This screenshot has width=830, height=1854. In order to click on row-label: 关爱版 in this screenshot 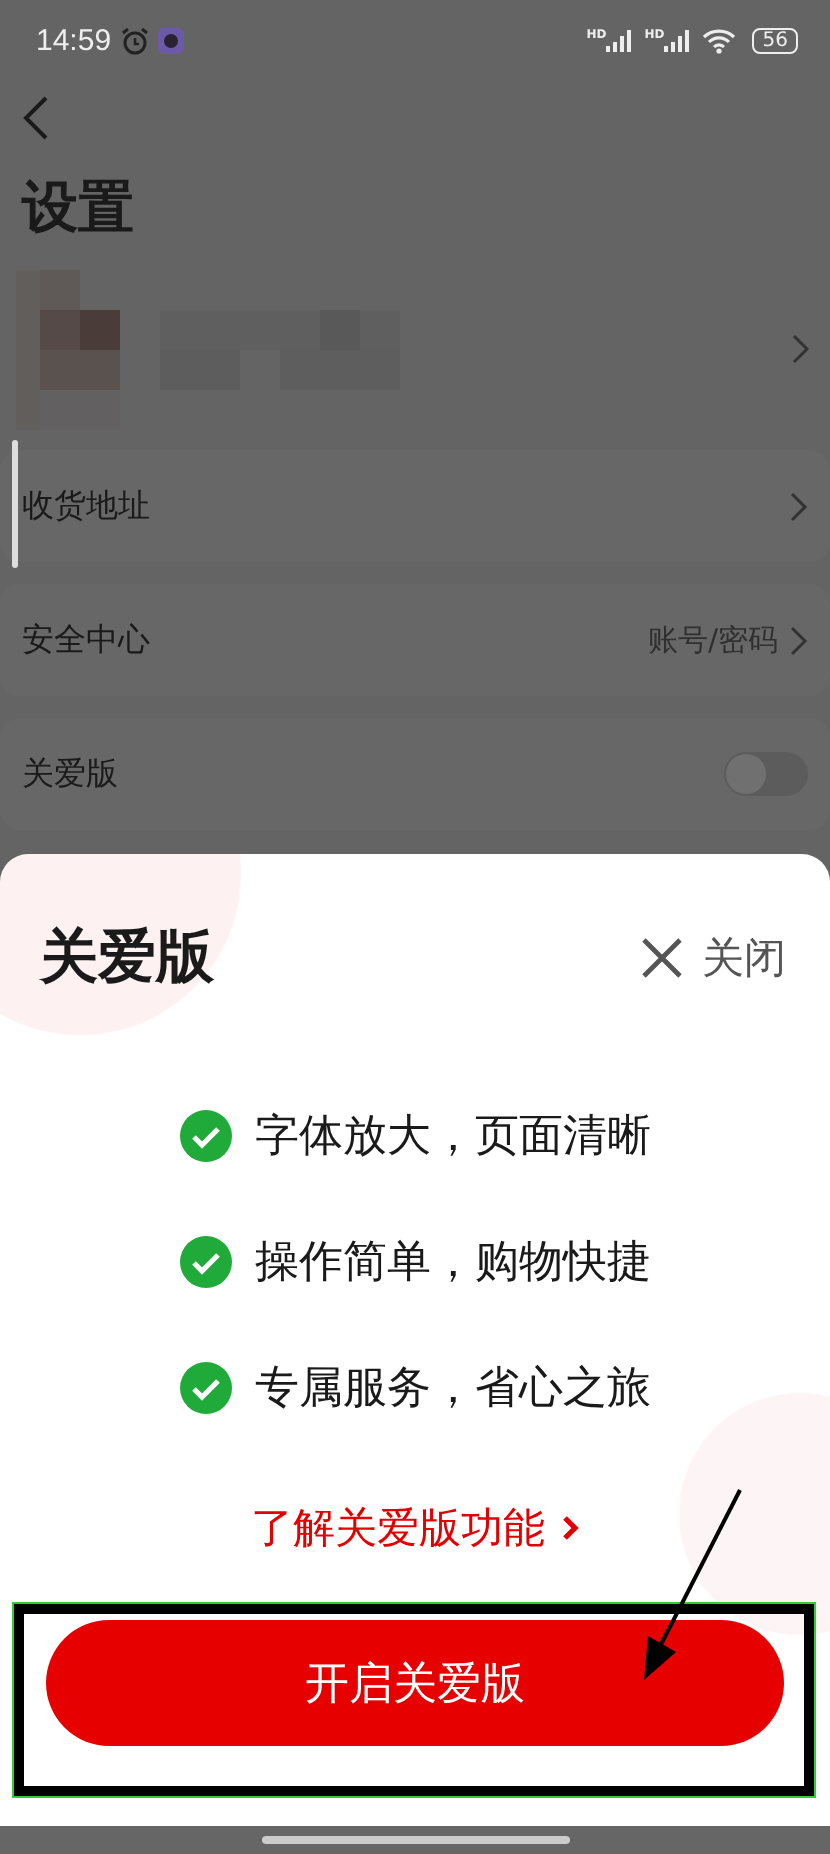, I will do `click(70, 774)`.